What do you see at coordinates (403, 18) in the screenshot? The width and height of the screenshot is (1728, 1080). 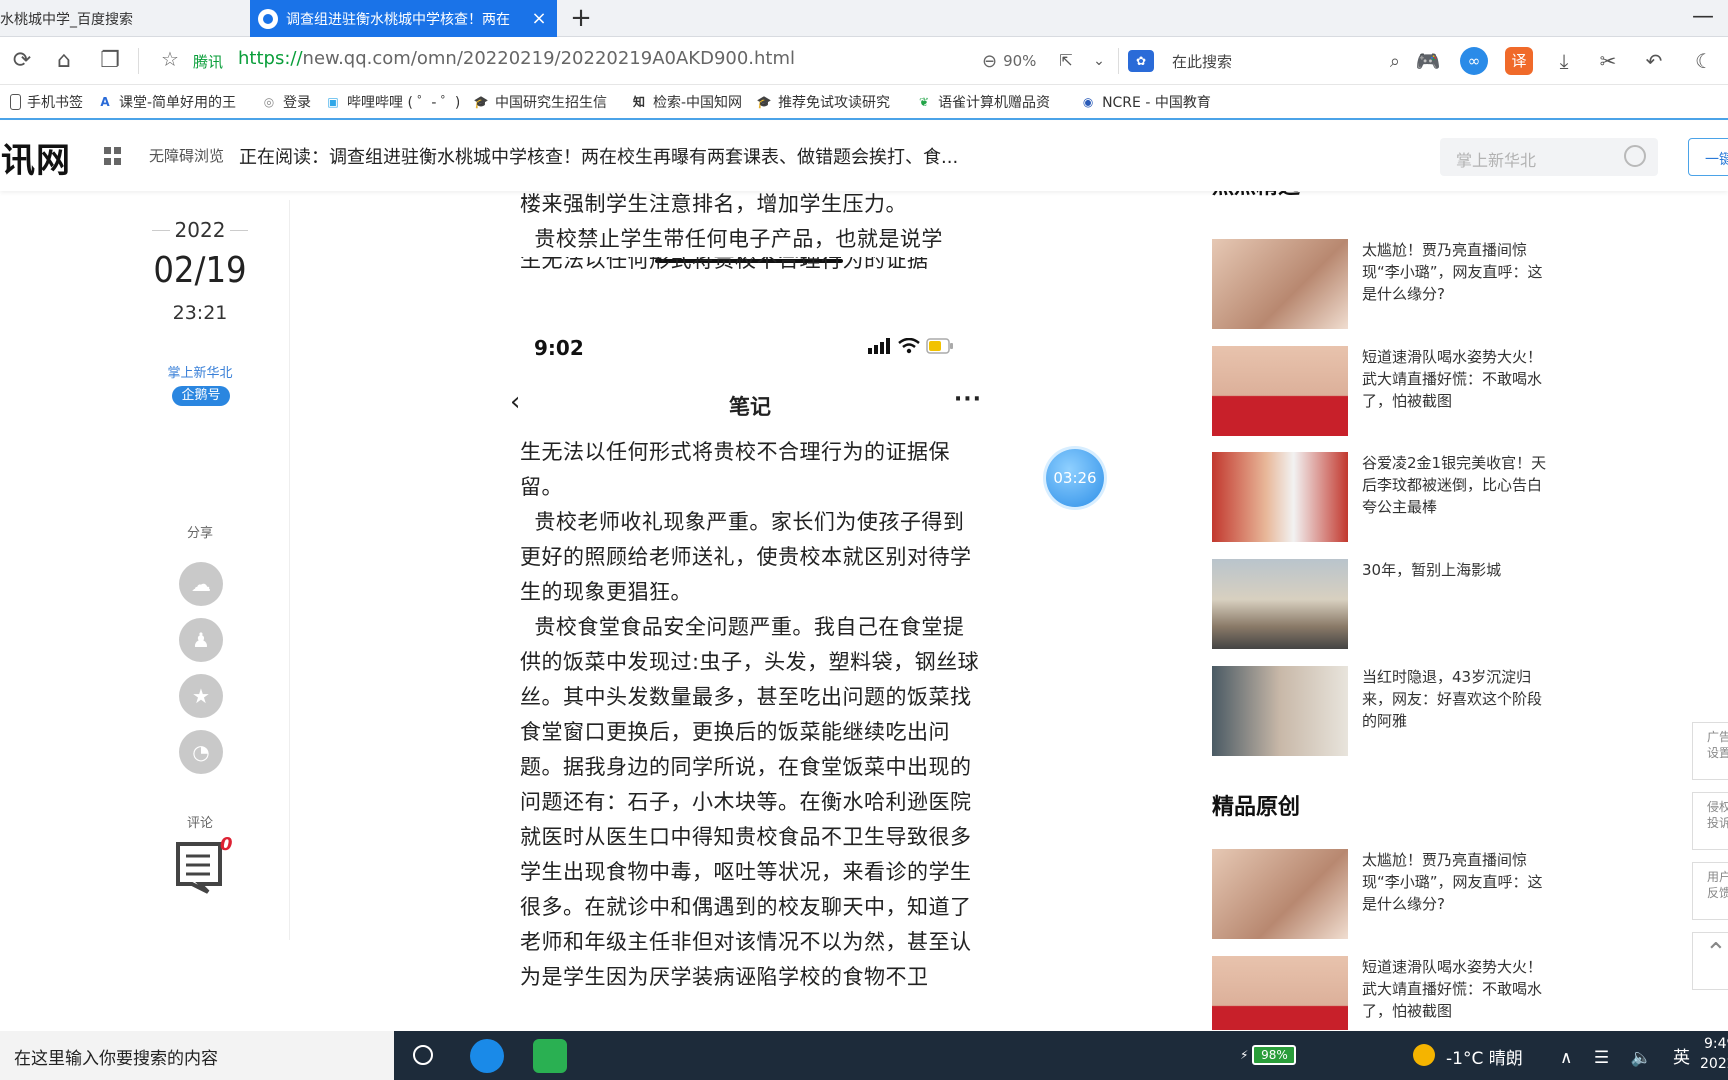 I see `tab-article: 调查组进驻衡水桃城中学核查！两在 ×` at bounding box center [403, 18].